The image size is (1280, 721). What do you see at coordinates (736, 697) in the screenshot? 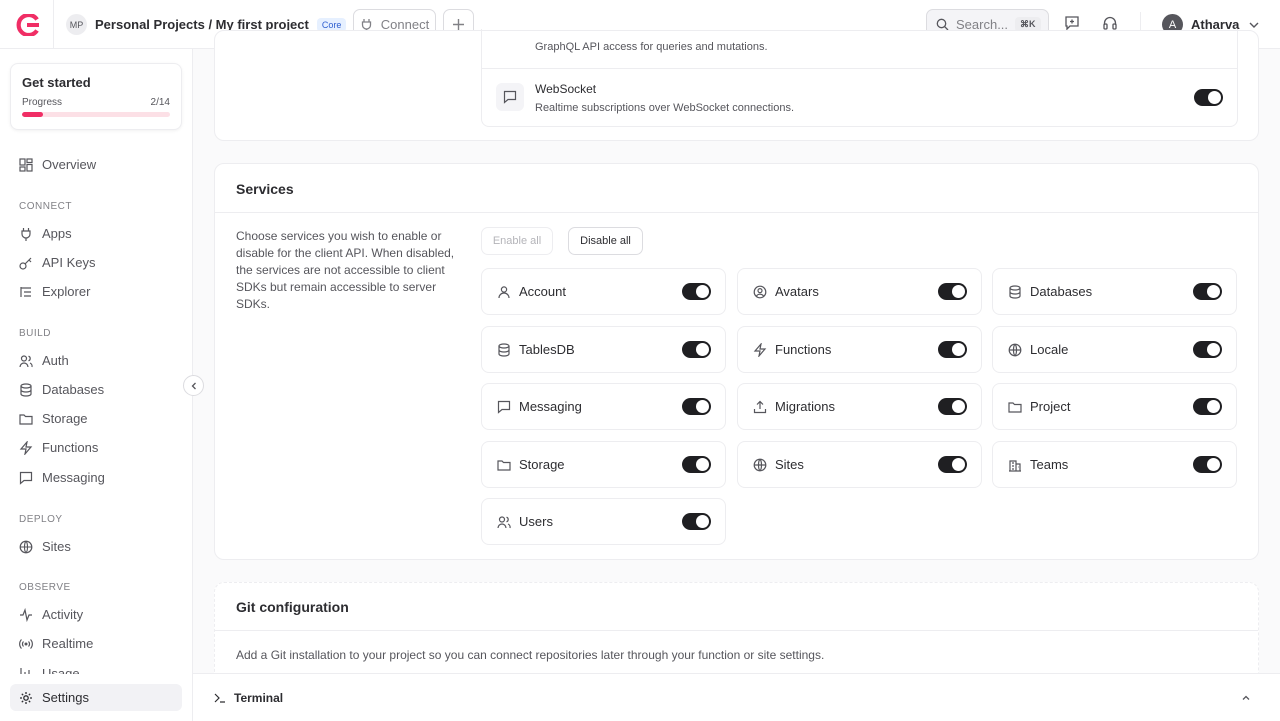
I see `terminal-bar: Terminal` at bounding box center [736, 697].